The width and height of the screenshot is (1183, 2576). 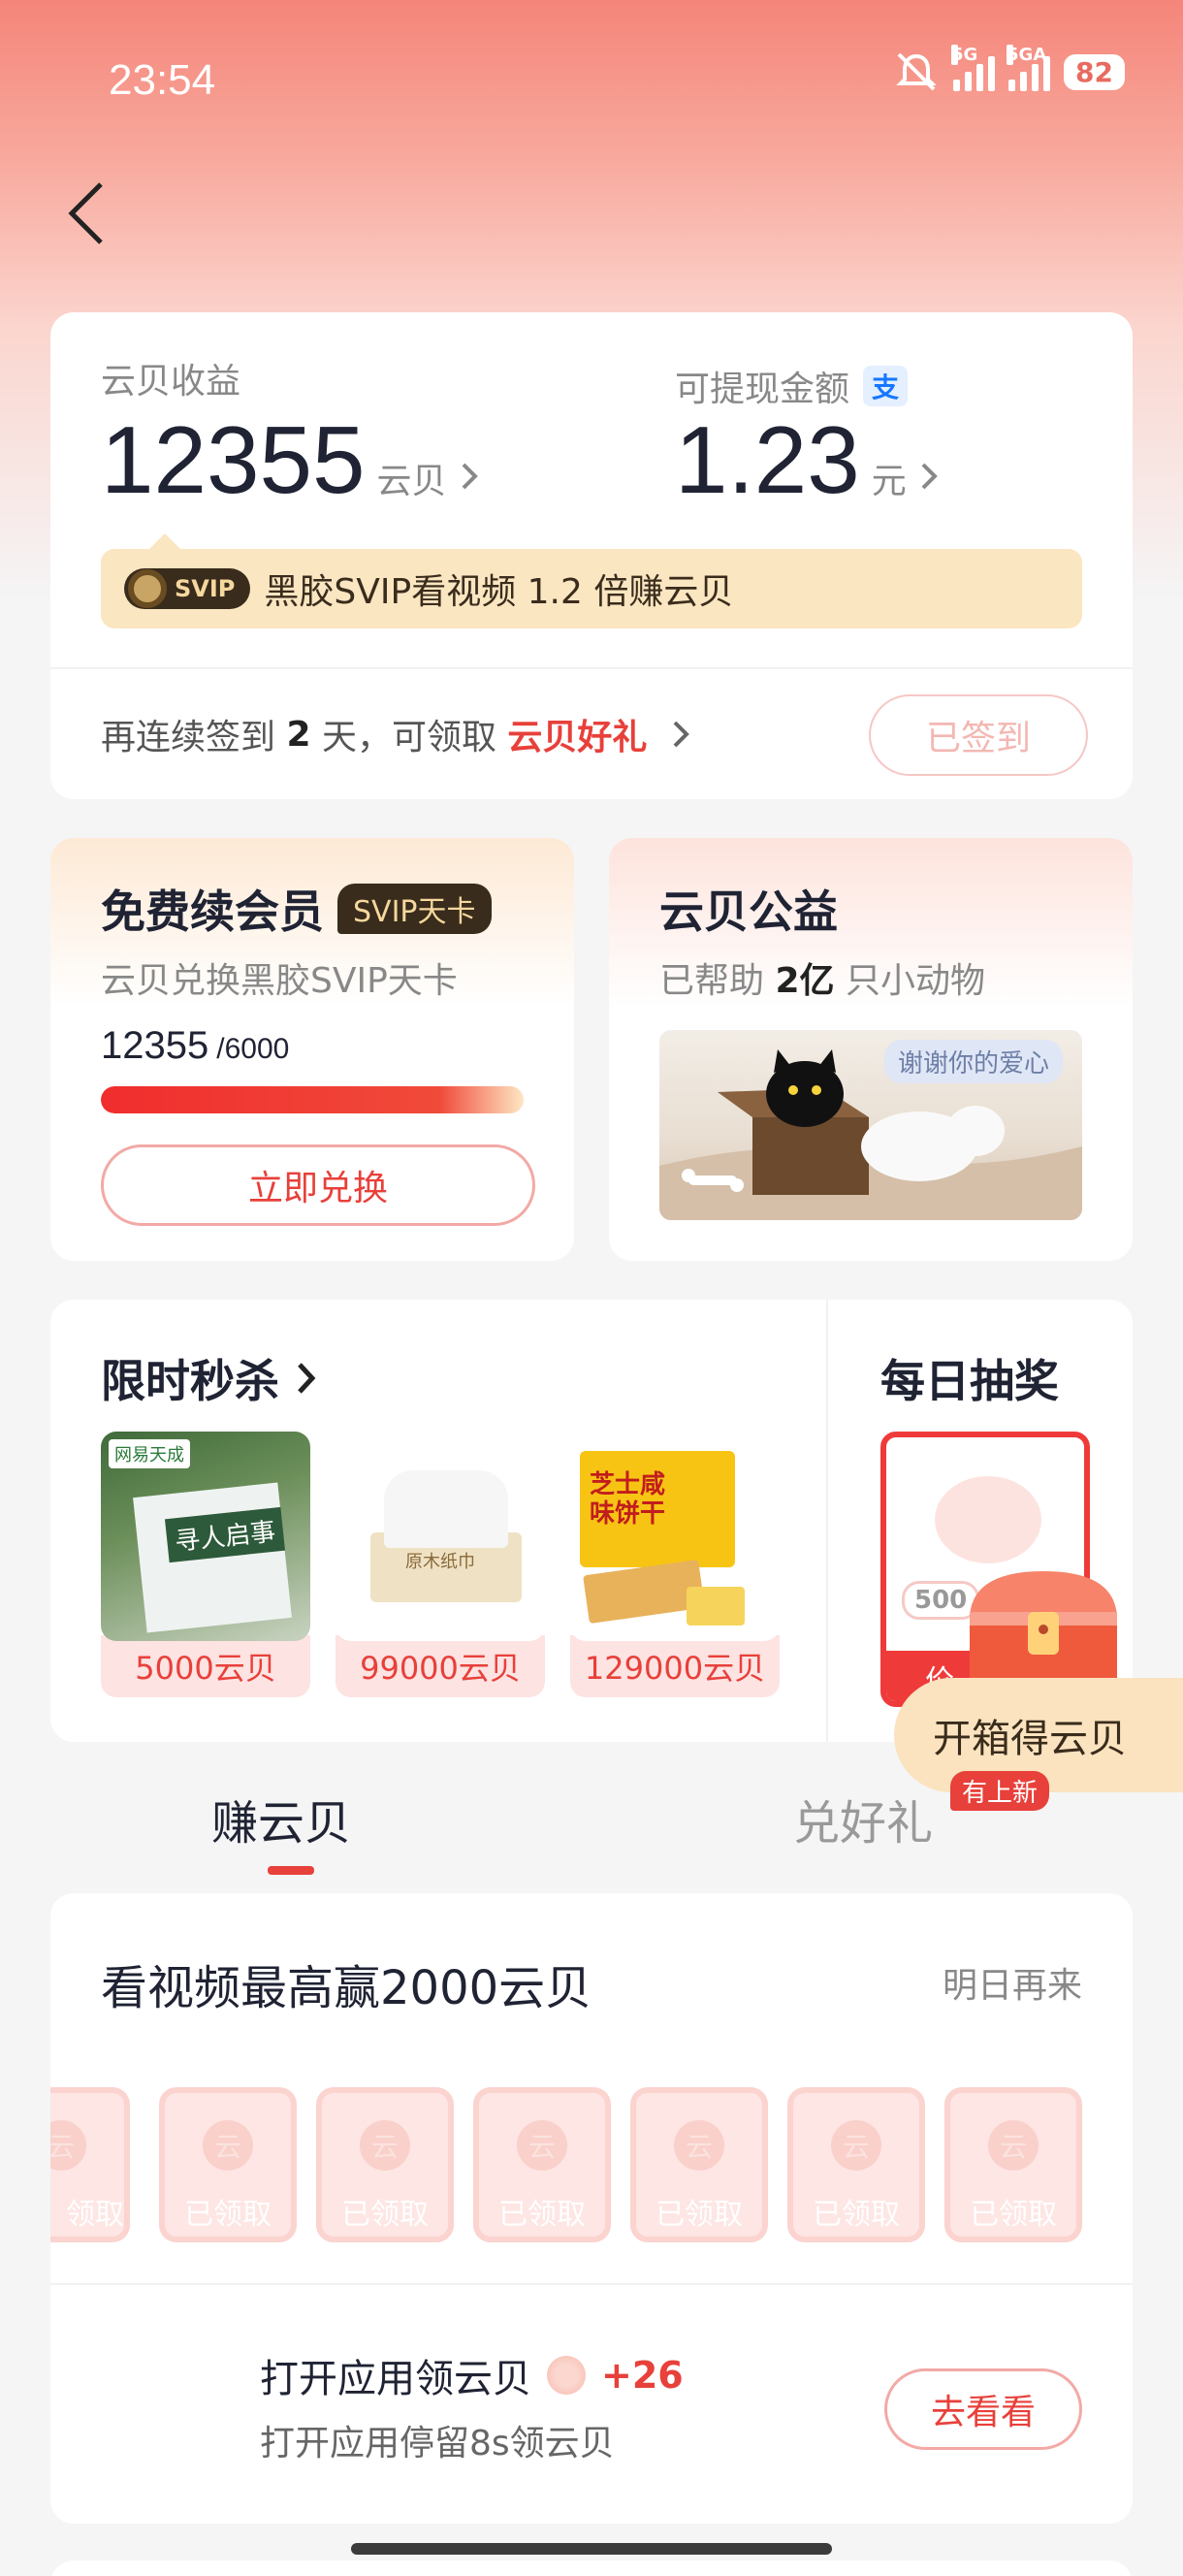 I want to click on status-icons: 5G 5GA 82, so click(x=1009, y=69).